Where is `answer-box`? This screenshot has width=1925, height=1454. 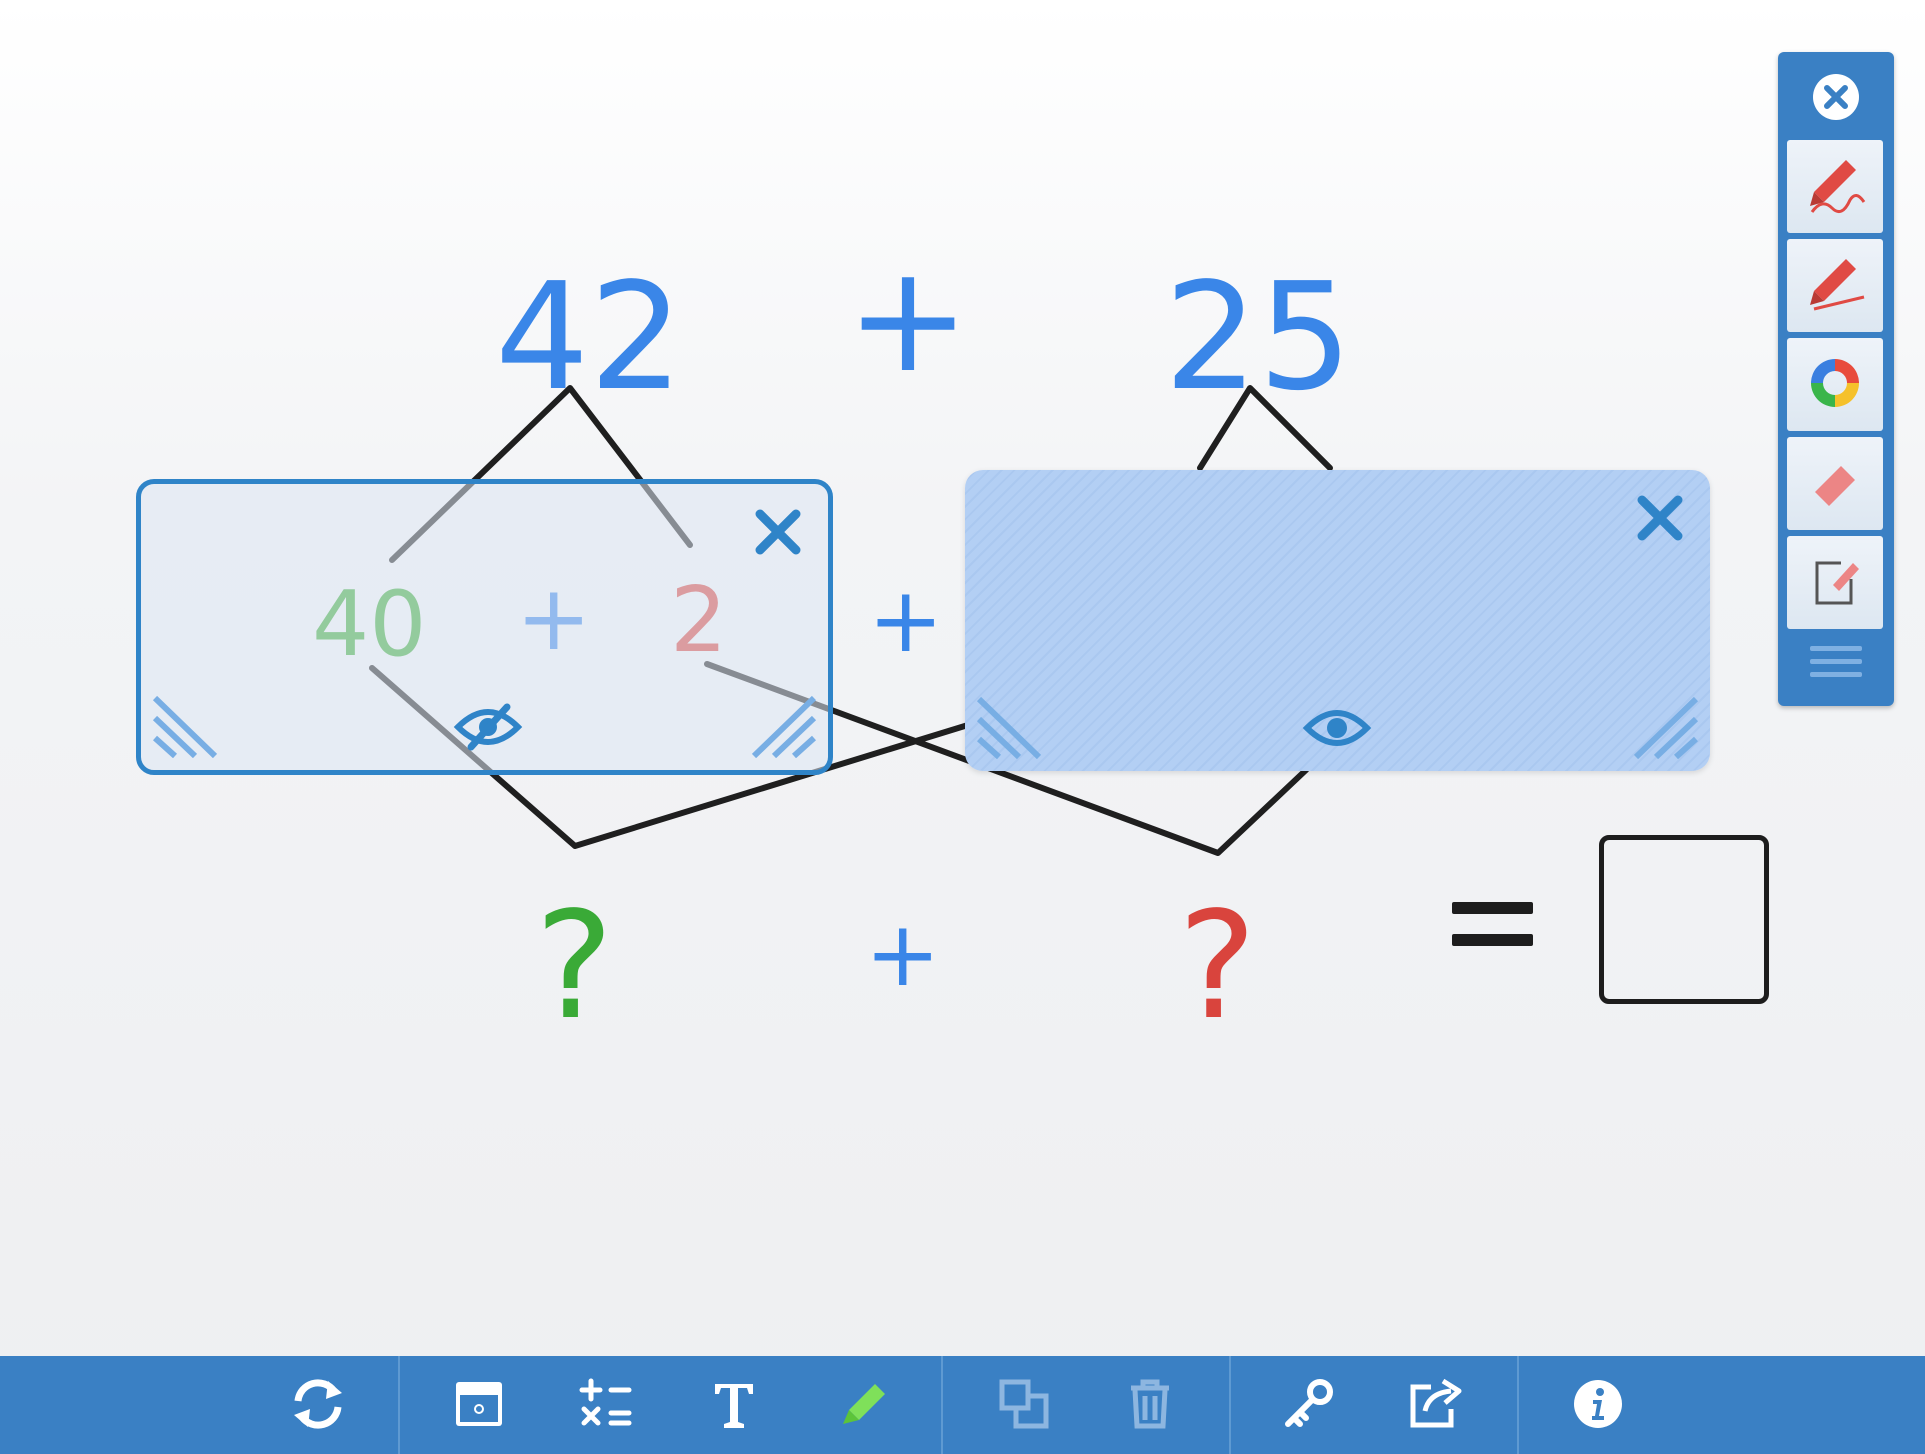 answer-box is located at coordinates (1684, 919).